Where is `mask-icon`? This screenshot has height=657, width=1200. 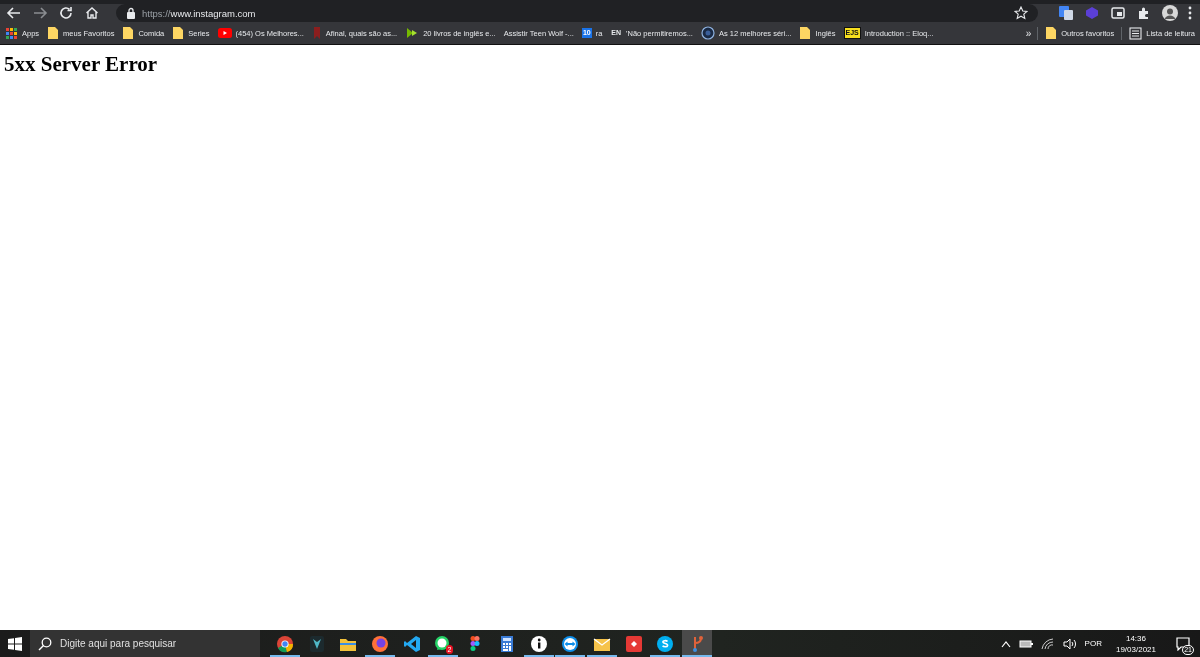
mask-icon is located at coordinates (316, 643).